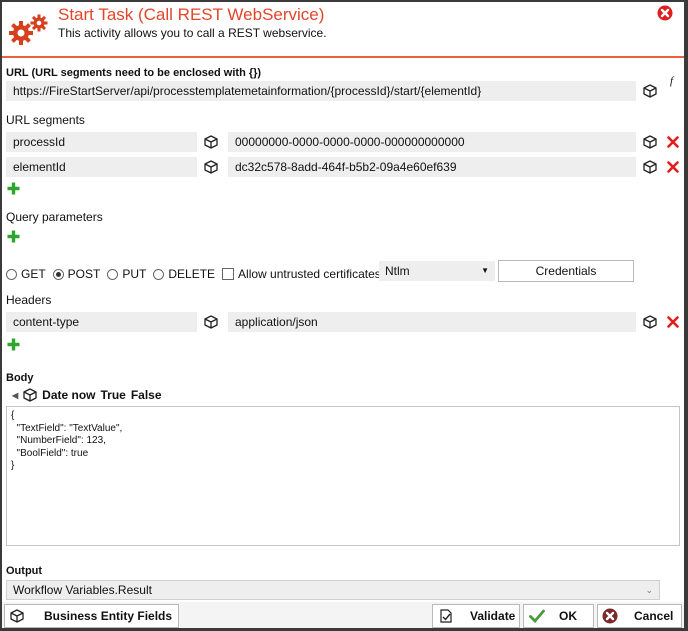 Image resolution: width=688 pixels, height=631 pixels. Describe the element at coordinates (13, 236) in the screenshot. I see `add-query-parameter-icon` at that location.